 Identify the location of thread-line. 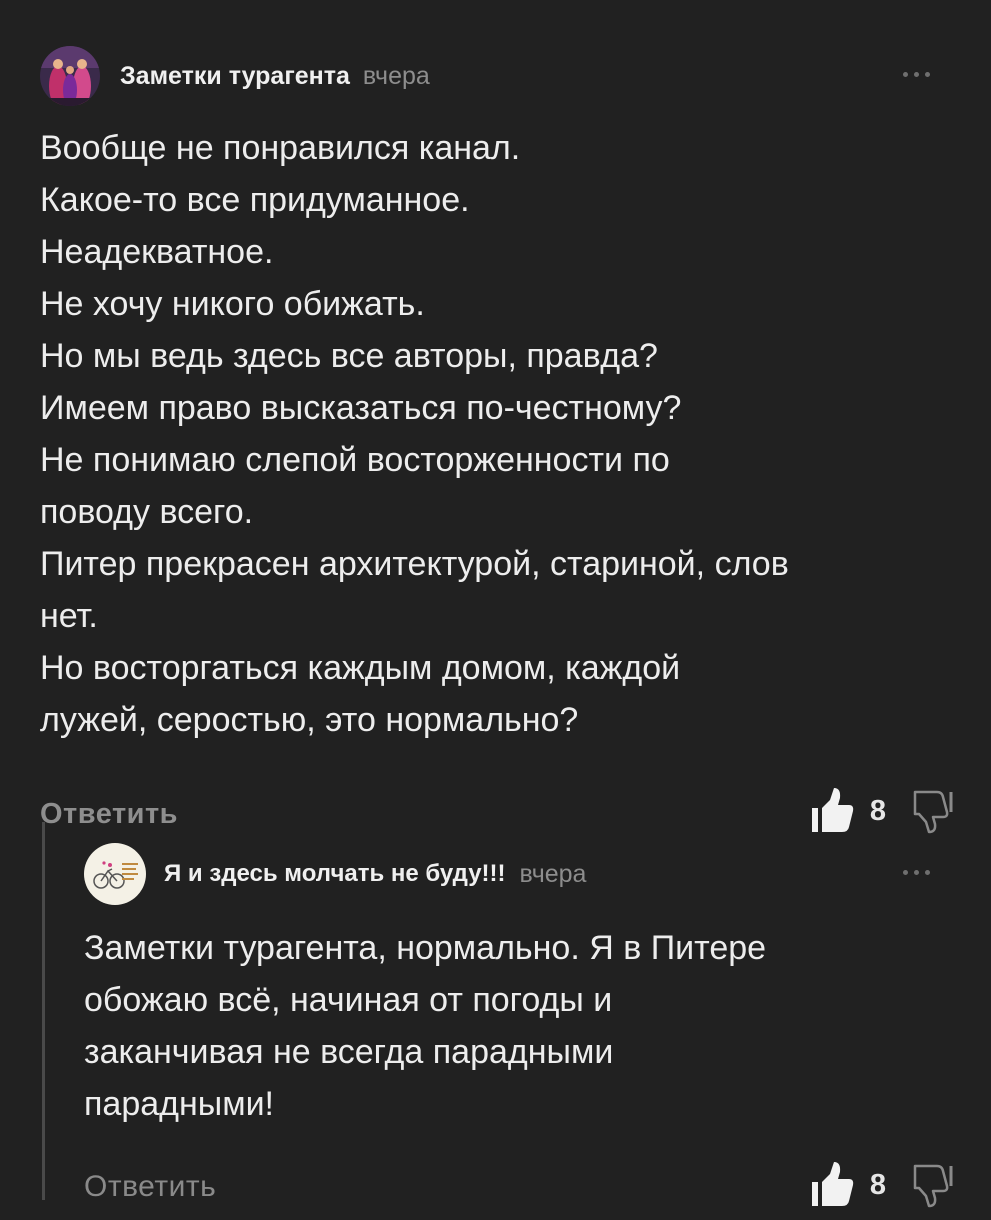
(43, 1011).